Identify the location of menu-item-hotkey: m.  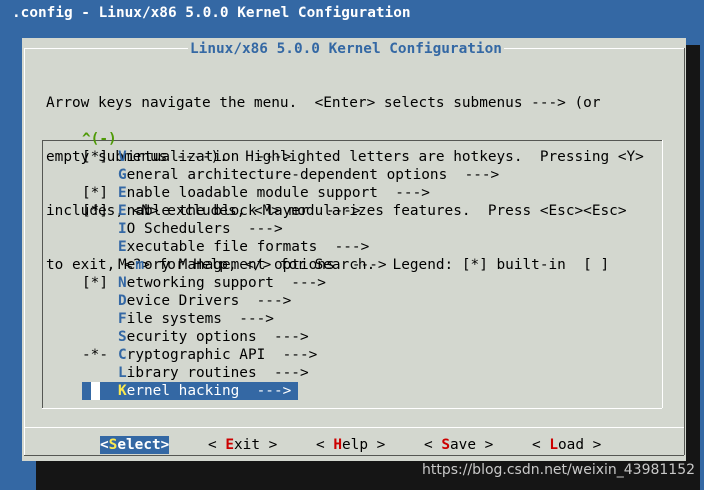
(139, 265).